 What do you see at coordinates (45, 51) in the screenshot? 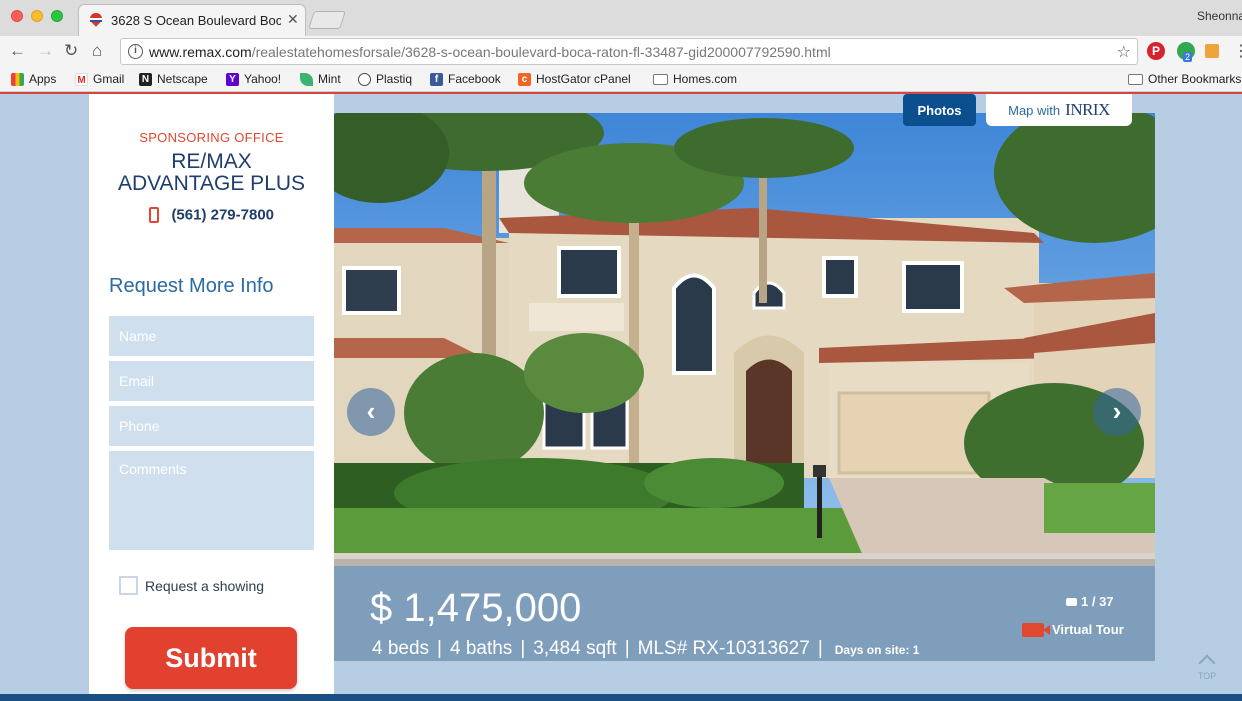
I see `forward-arrow-icon: →` at bounding box center [45, 51].